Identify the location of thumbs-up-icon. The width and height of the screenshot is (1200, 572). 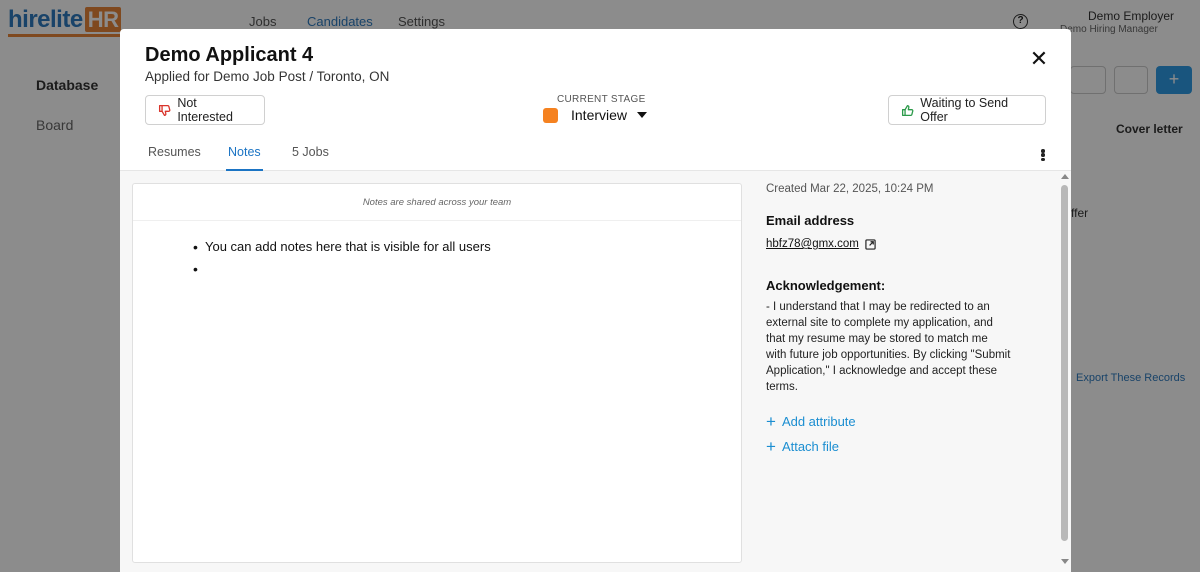
(907, 110).